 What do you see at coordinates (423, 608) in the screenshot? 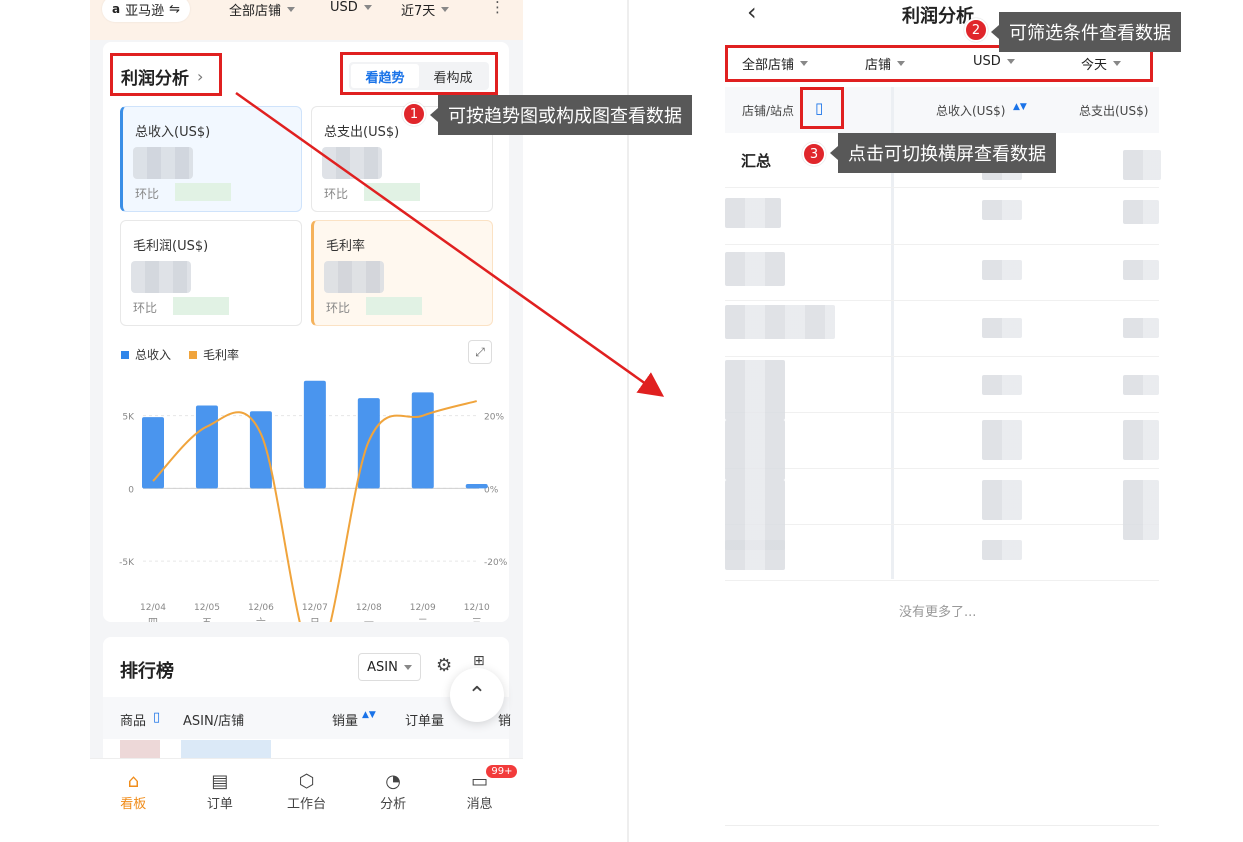
I see `x-tick-label: 12/09` at bounding box center [423, 608].